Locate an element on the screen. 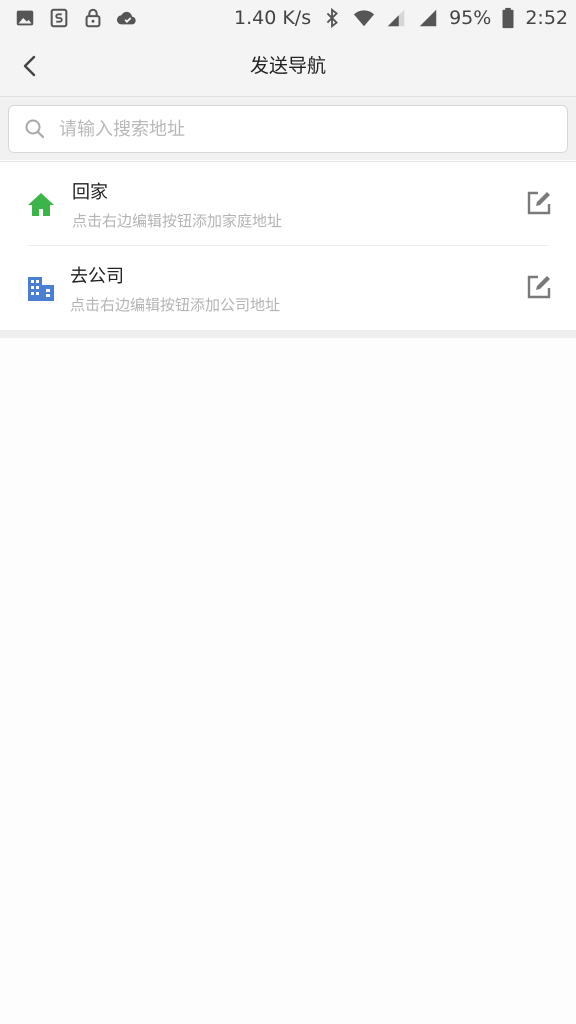  home-icon is located at coordinates (41, 205).